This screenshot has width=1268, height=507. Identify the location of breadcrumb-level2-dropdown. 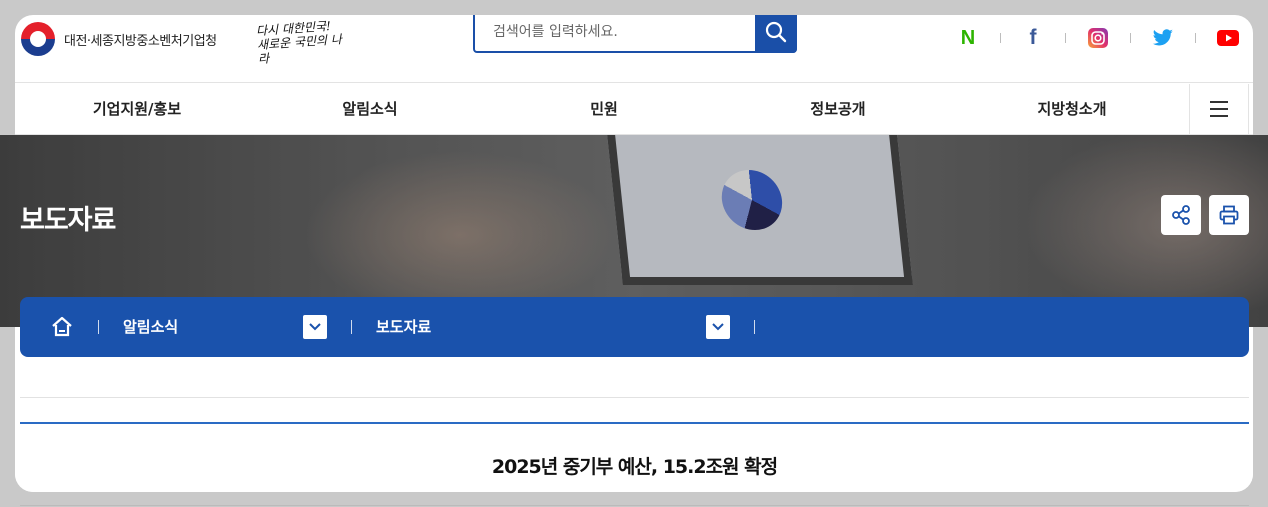
(718, 327).